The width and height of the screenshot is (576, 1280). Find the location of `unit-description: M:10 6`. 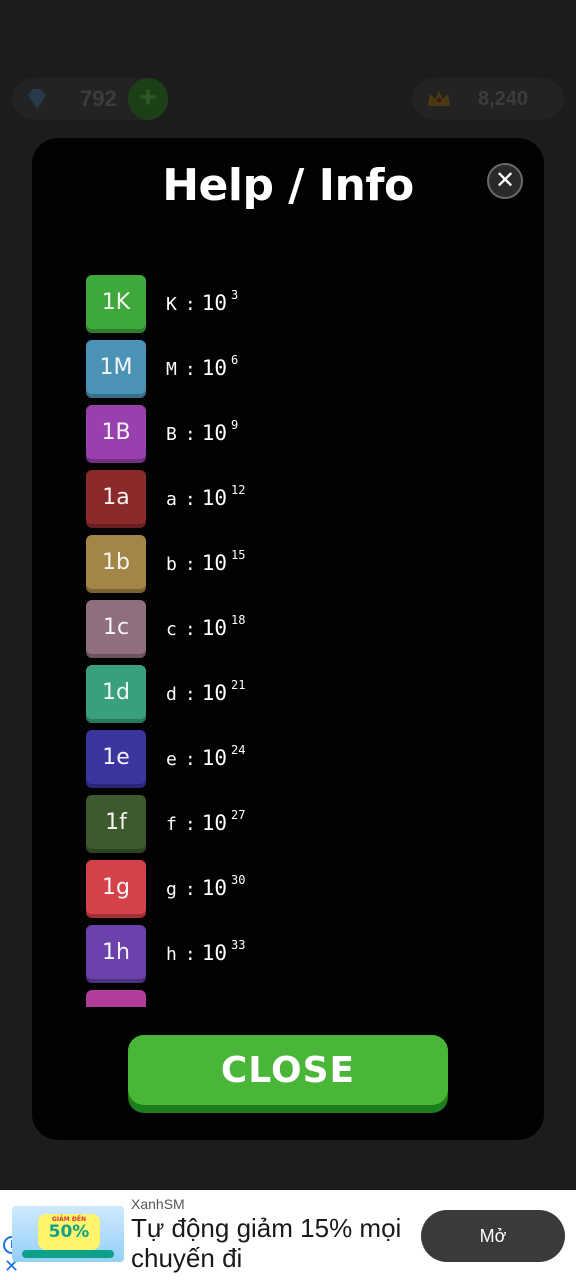

unit-description: M:10 6 is located at coordinates (202, 366).